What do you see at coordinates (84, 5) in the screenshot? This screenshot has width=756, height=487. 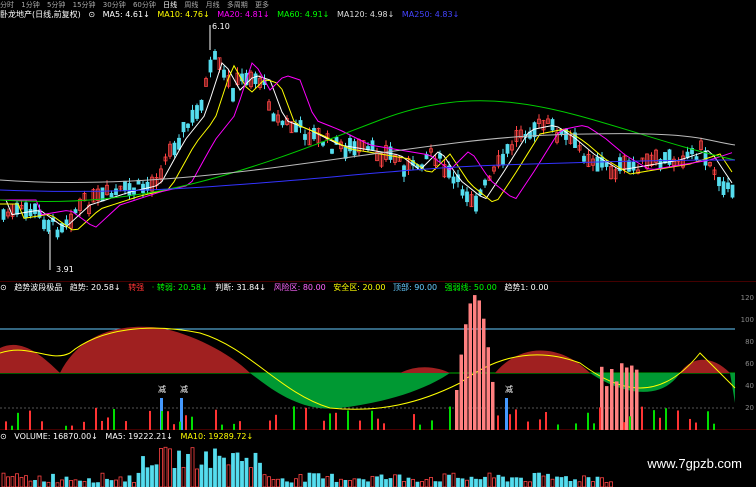 I see `period-tab-15min: 15分钟` at bounding box center [84, 5].